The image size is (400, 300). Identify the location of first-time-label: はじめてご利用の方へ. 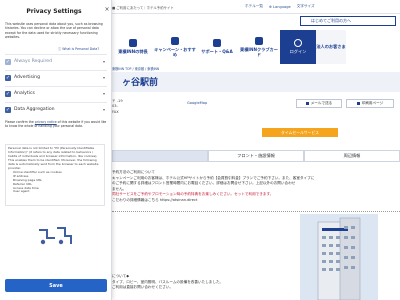
(331, 20).